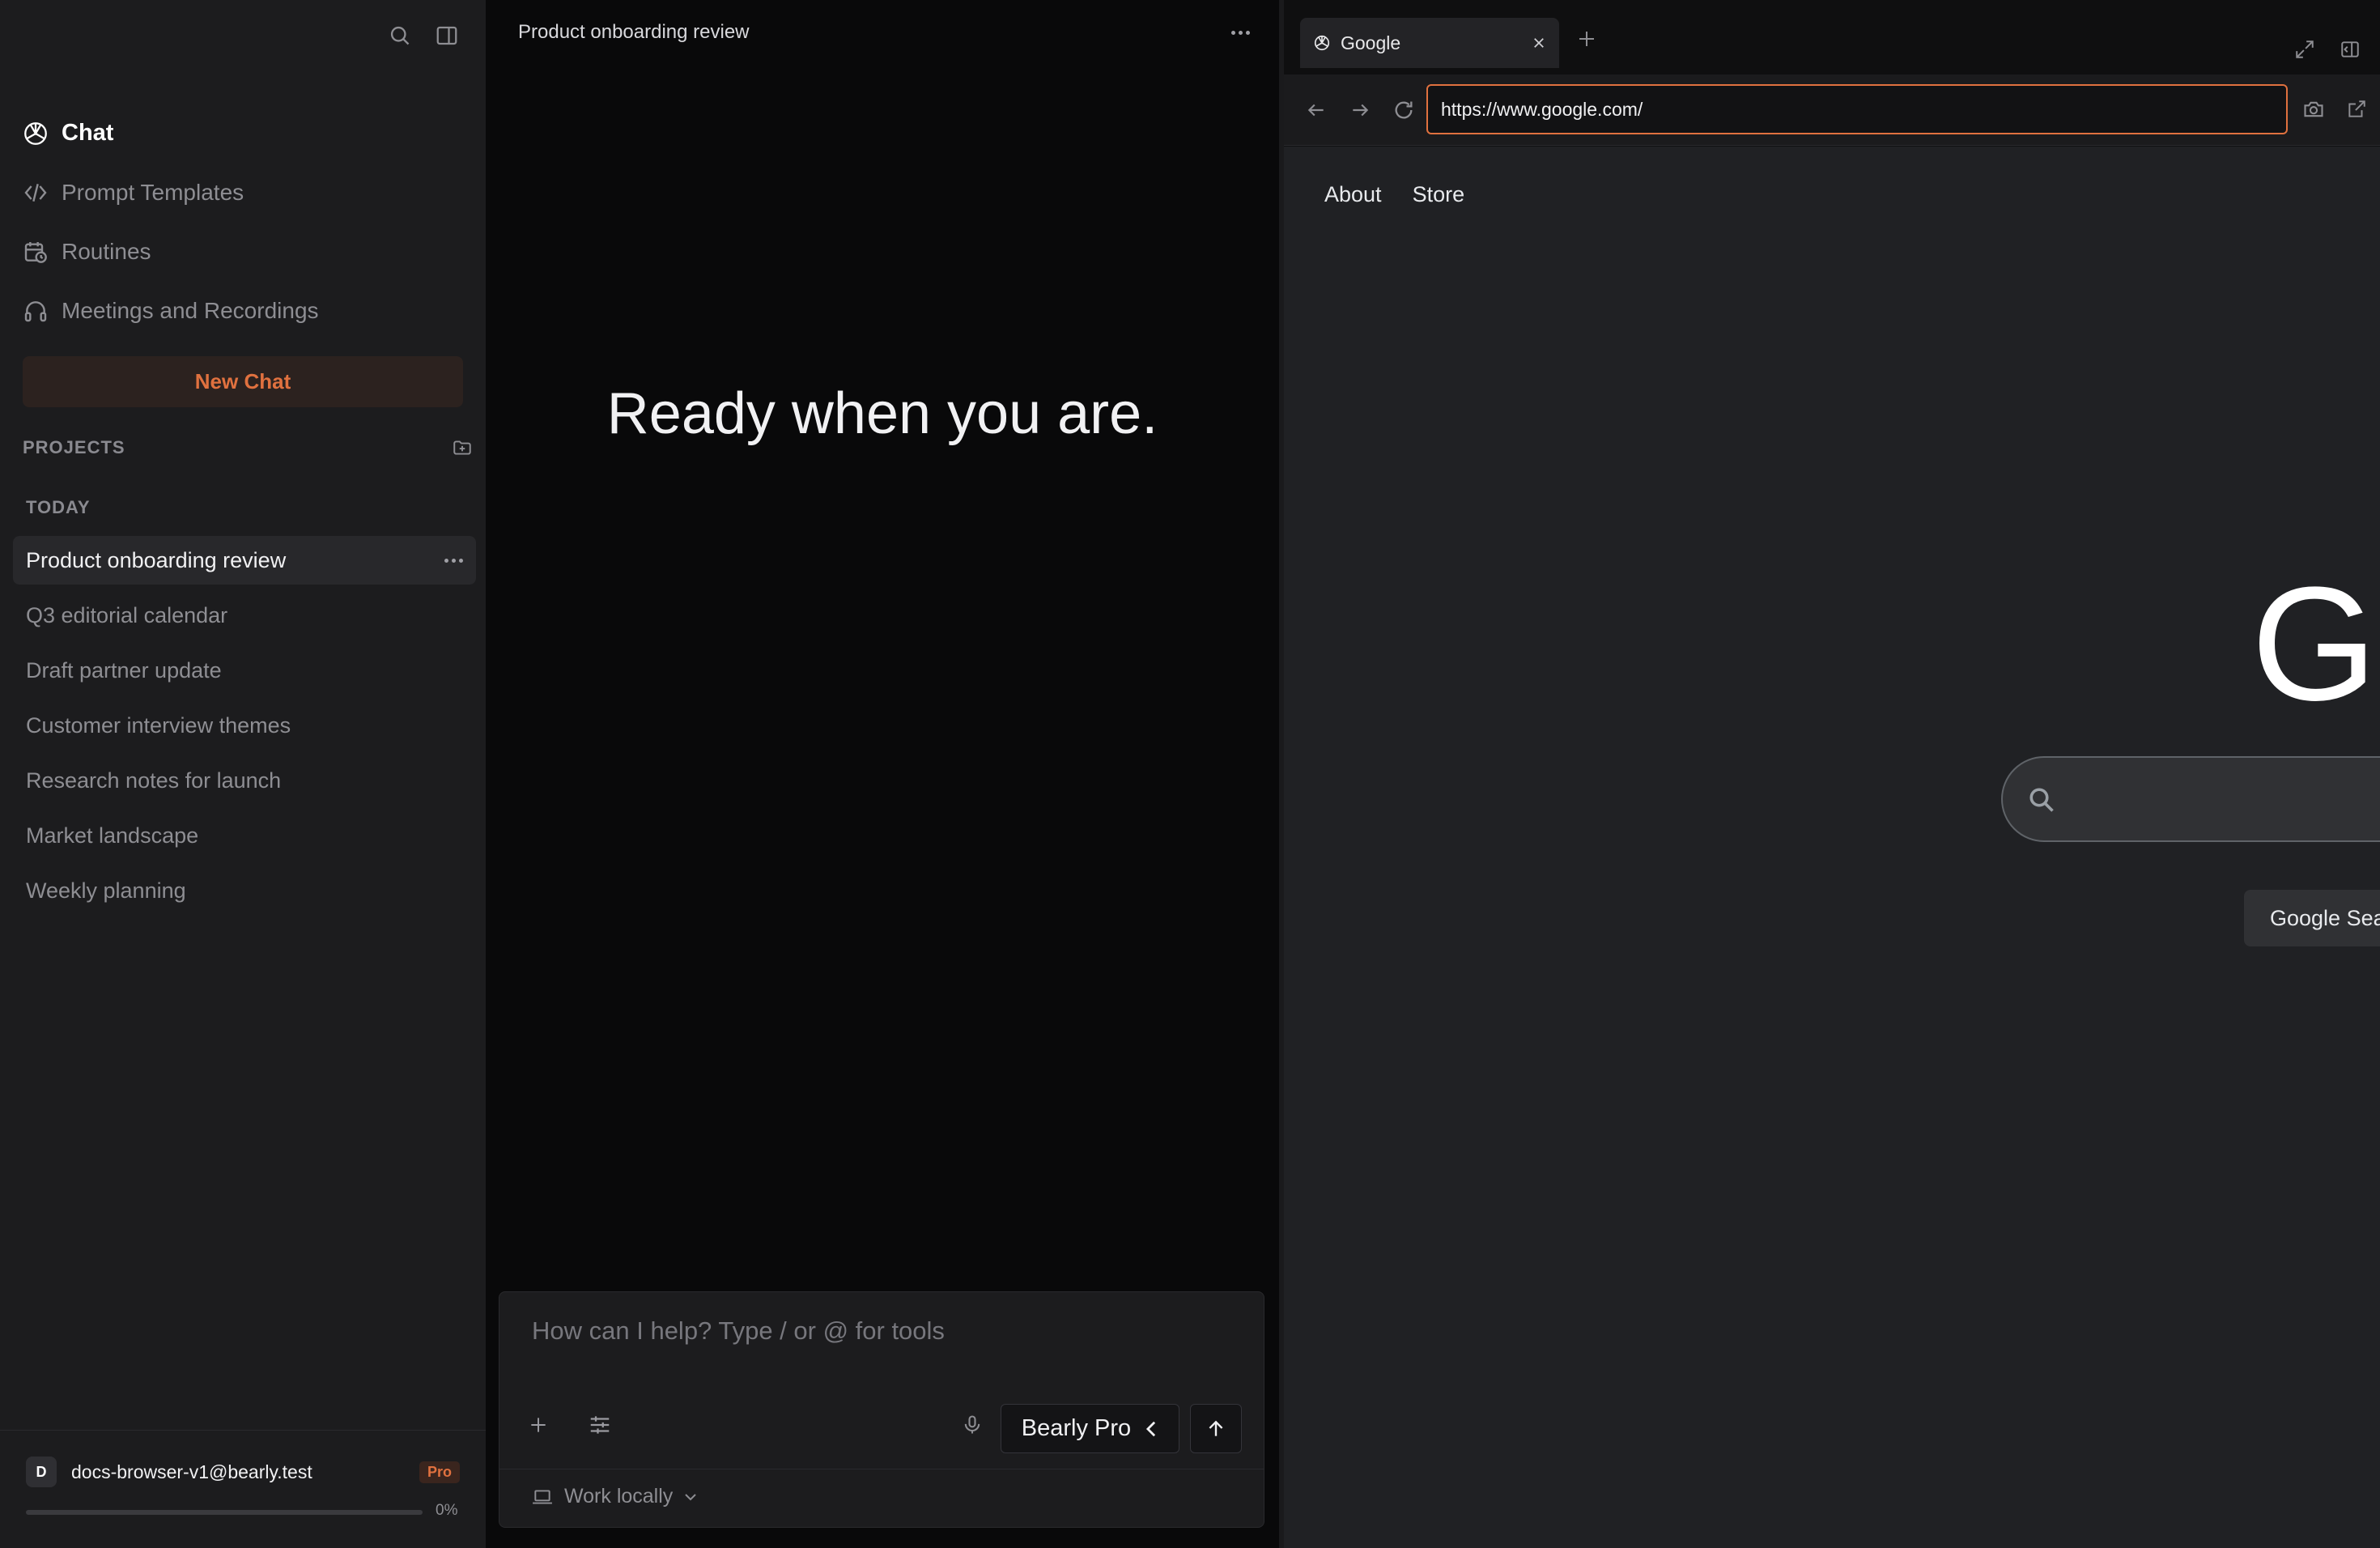 Image resolution: width=2380 pixels, height=1548 pixels. I want to click on nav-item-prompt-templates: Prompt Templates, so click(243, 192).